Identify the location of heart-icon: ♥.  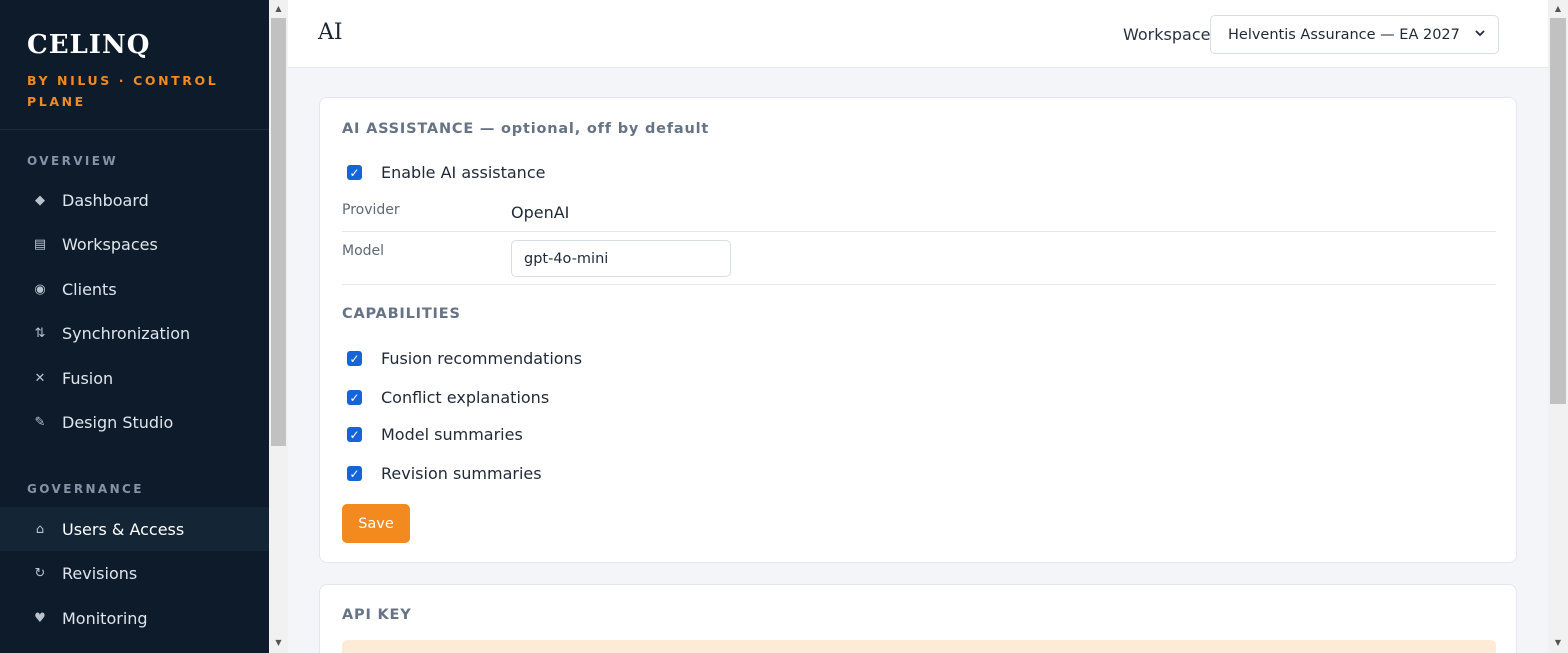
(40, 618).